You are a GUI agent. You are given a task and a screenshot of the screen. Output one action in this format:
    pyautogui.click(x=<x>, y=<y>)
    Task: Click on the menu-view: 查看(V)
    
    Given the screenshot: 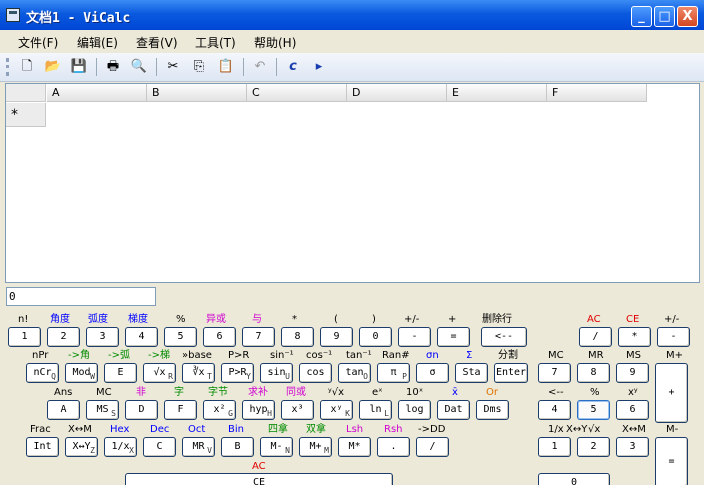 What is the action you would take?
    pyautogui.click(x=157, y=42)
    